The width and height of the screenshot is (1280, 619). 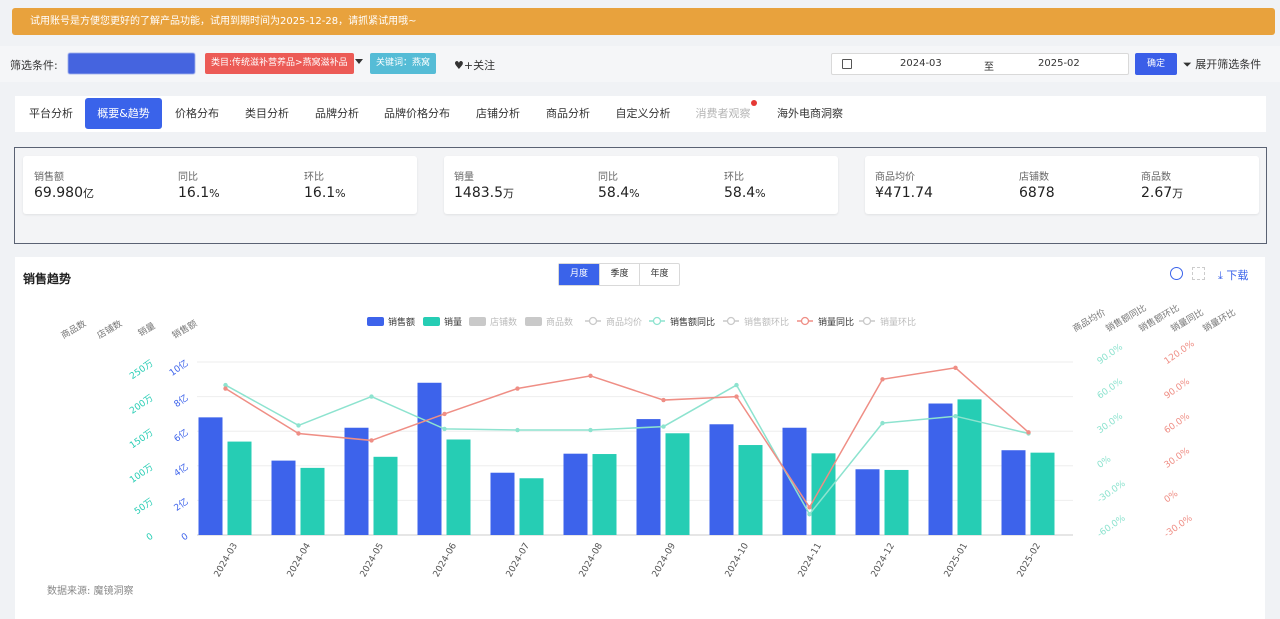 What do you see at coordinates (1180, 353) in the screenshot?
I see `y-tick-volume-yoy: 120.0%` at bounding box center [1180, 353].